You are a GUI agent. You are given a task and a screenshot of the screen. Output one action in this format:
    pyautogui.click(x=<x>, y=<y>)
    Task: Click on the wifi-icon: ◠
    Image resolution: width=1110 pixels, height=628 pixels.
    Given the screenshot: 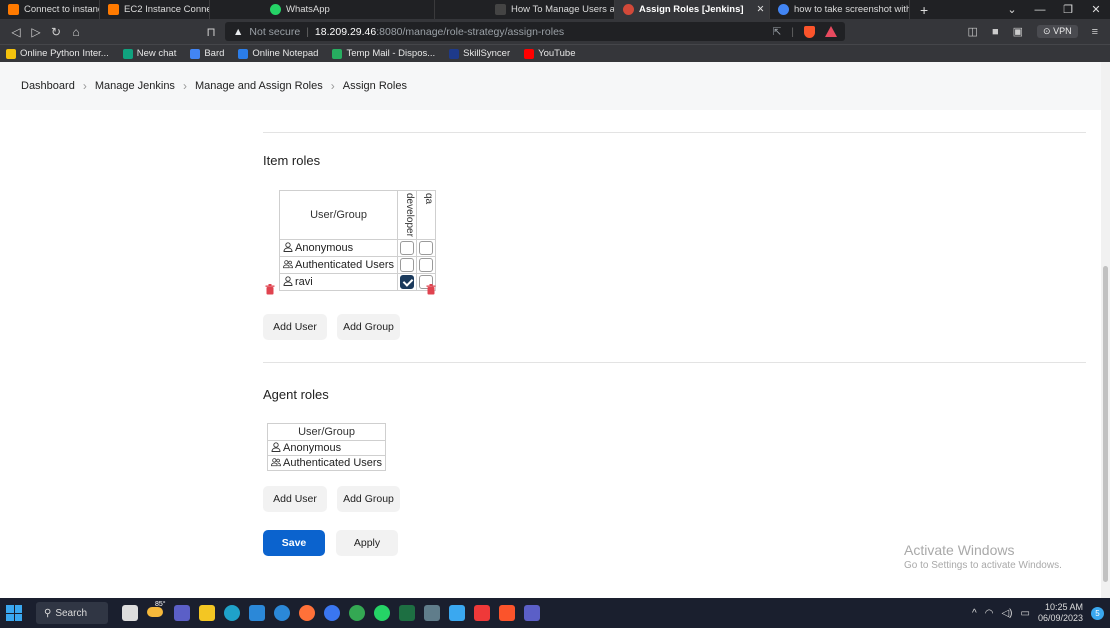 What is the action you would take?
    pyautogui.click(x=989, y=613)
    